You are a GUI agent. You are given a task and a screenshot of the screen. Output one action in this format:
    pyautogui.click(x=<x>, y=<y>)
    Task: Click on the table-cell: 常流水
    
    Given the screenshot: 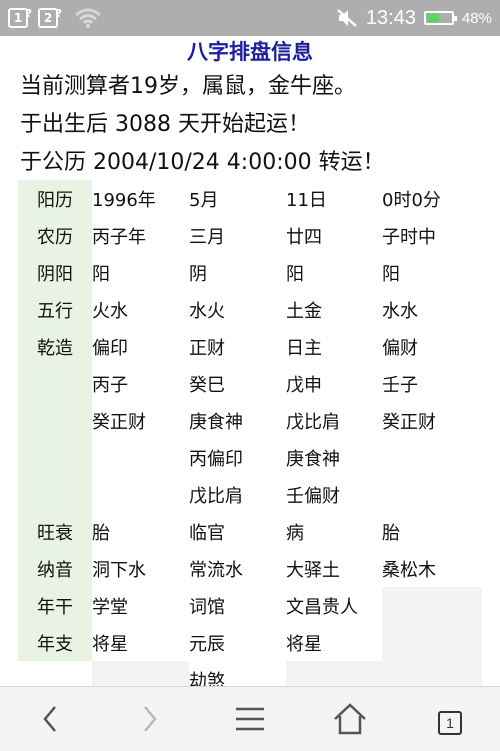 What is the action you would take?
    pyautogui.click(x=216, y=570)
    